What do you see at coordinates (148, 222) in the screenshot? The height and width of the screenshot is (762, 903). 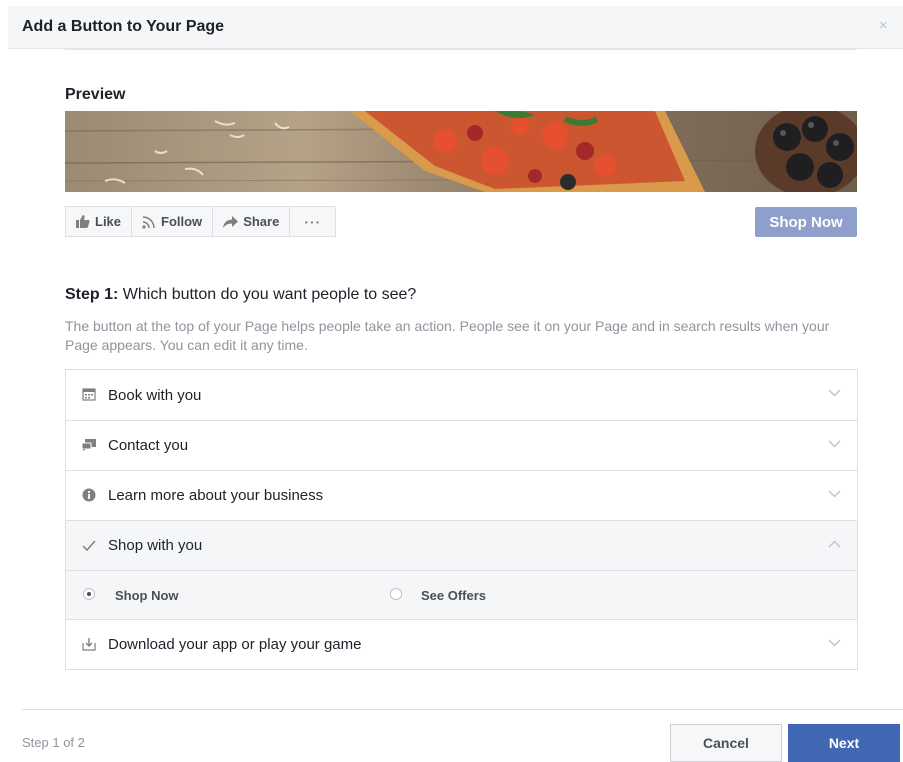 I see `rss-icon` at bounding box center [148, 222].